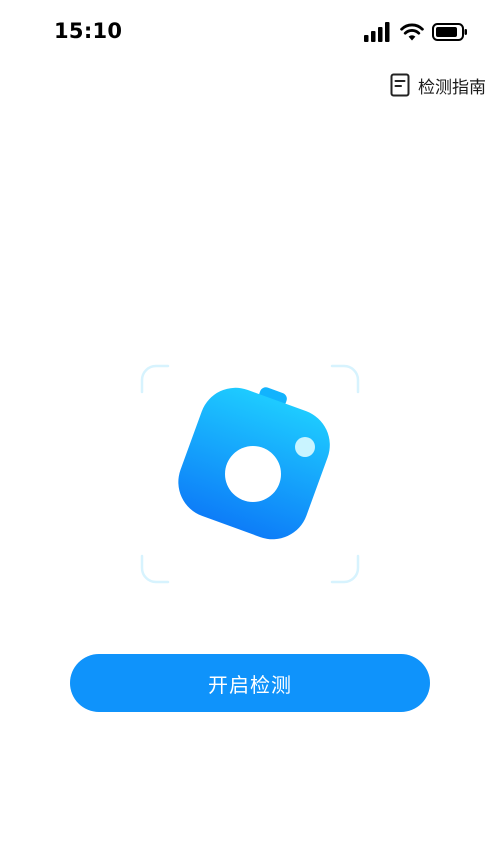 Image resolution: width=500 pixels, height=854 pixels. What do you see at coordinates (452, 87) in the screenshot?
I see `guide-label: 检测指南` at bounding box center [452, 87].